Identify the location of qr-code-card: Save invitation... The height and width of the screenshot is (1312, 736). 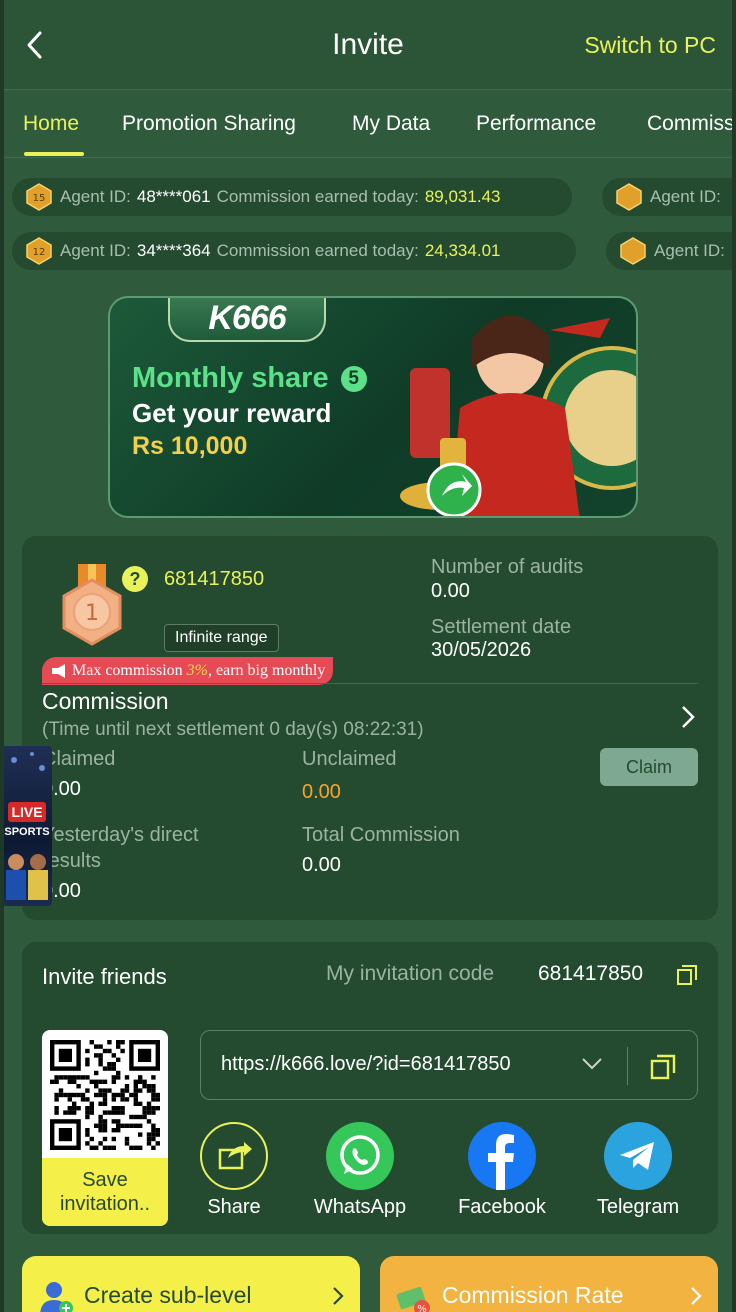
(105, 1128).